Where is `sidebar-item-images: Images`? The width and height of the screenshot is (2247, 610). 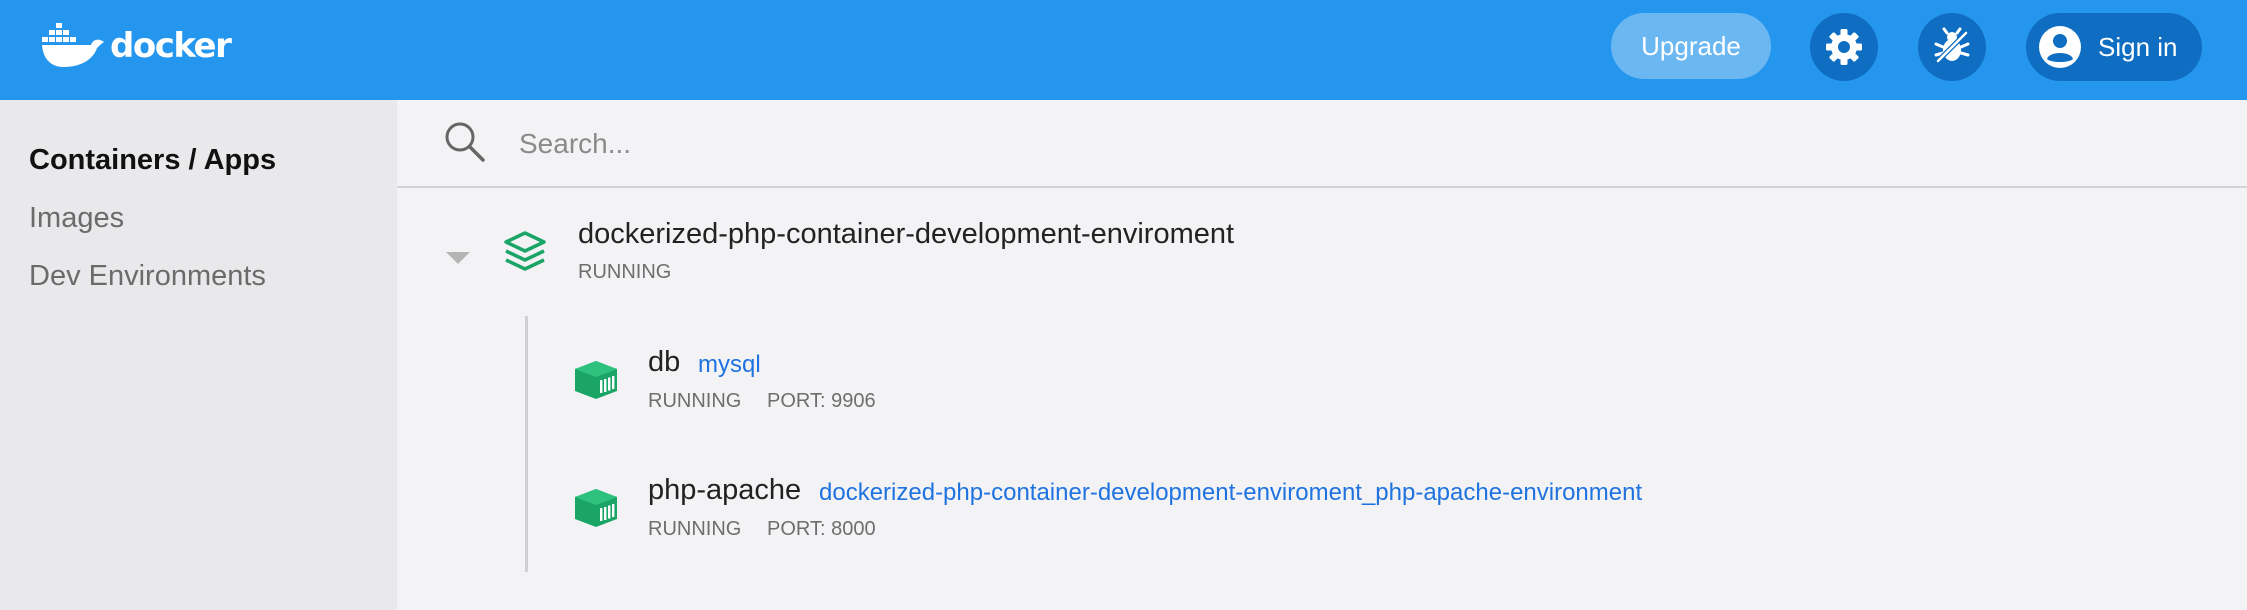 sidebar-item-images: Images is located at coordinates (76, 218).